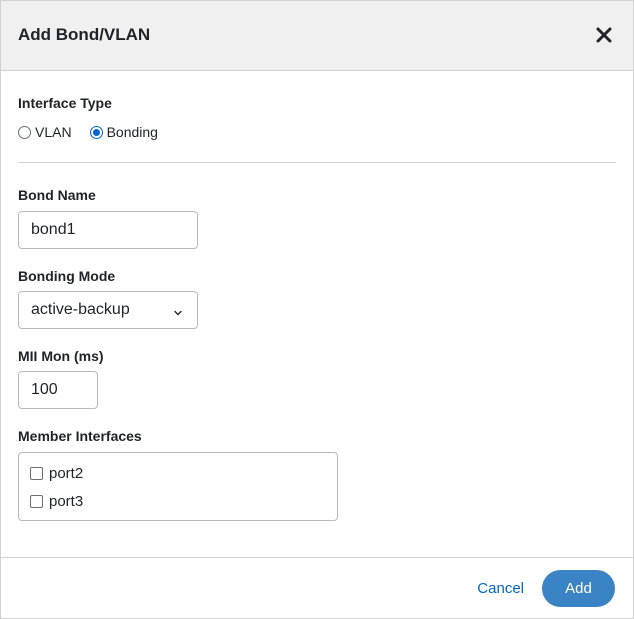  I want to click on vlan-radio-label: VLAN, so click(53, 132).